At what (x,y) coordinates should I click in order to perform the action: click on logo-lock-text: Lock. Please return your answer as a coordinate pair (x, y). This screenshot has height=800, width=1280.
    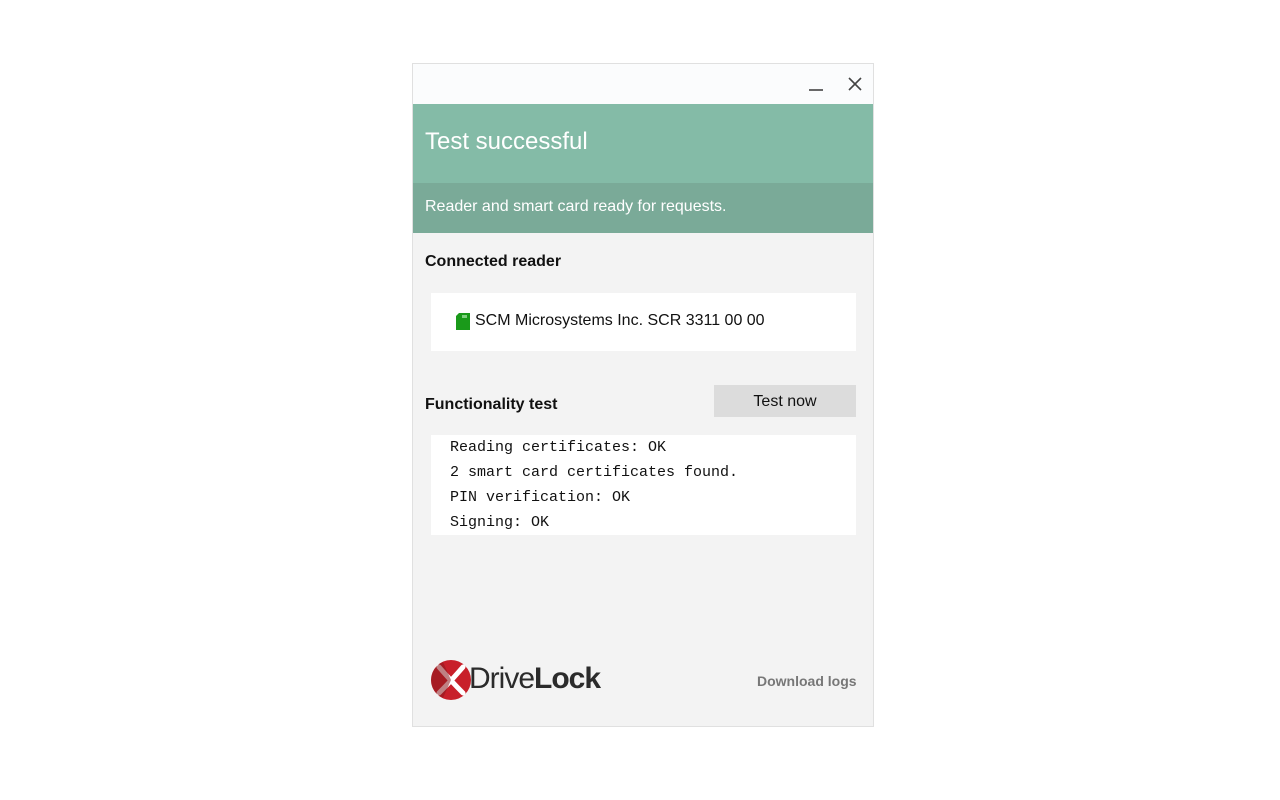
    Looking at the image, I should click on (567, 678).